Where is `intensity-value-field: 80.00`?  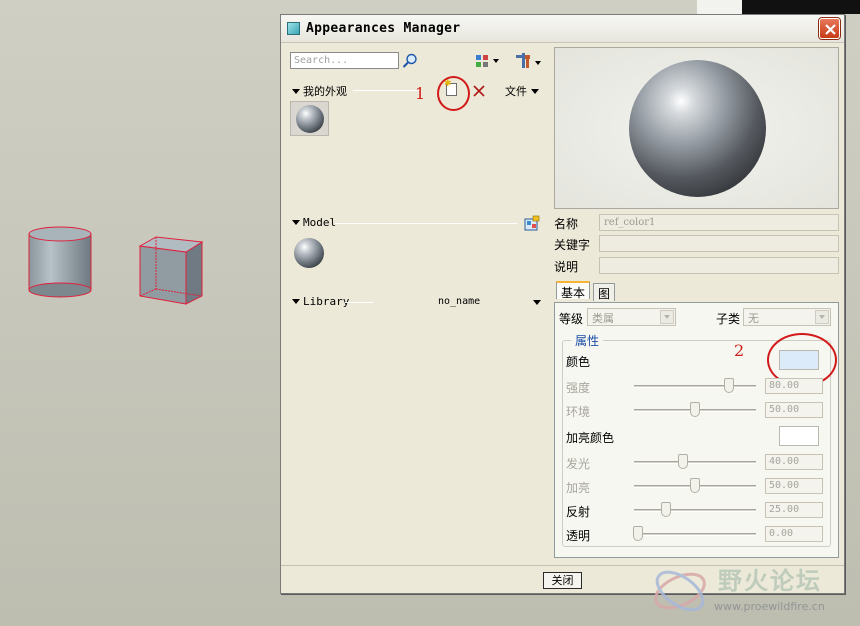 intensity-value-field: 80.00 is located at coordinates (794, 386).